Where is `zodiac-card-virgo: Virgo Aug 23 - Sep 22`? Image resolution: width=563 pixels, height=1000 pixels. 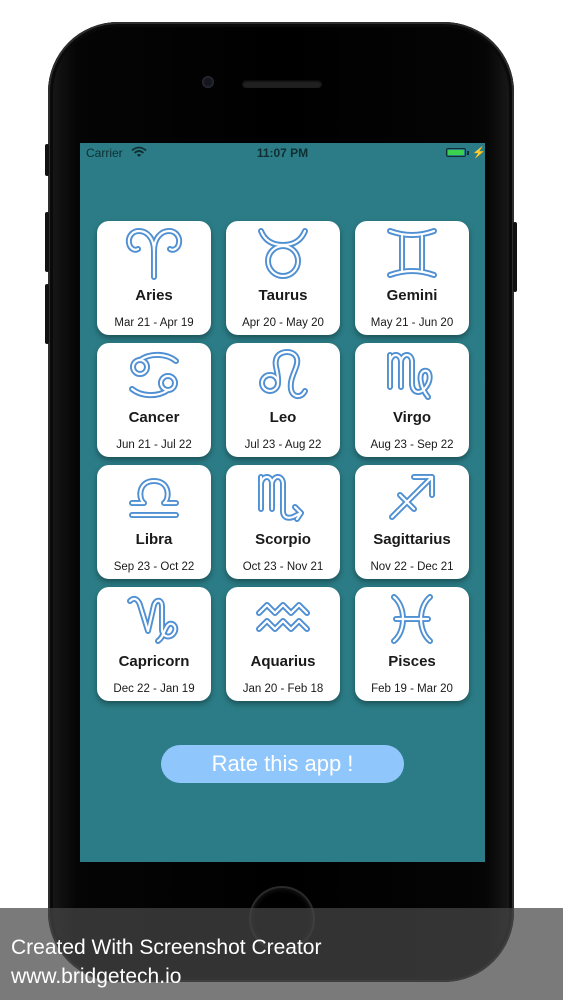
zodiac-card-virgo: Virgo Aug 23 - Sep 22 is located at coordinates (412, 400).